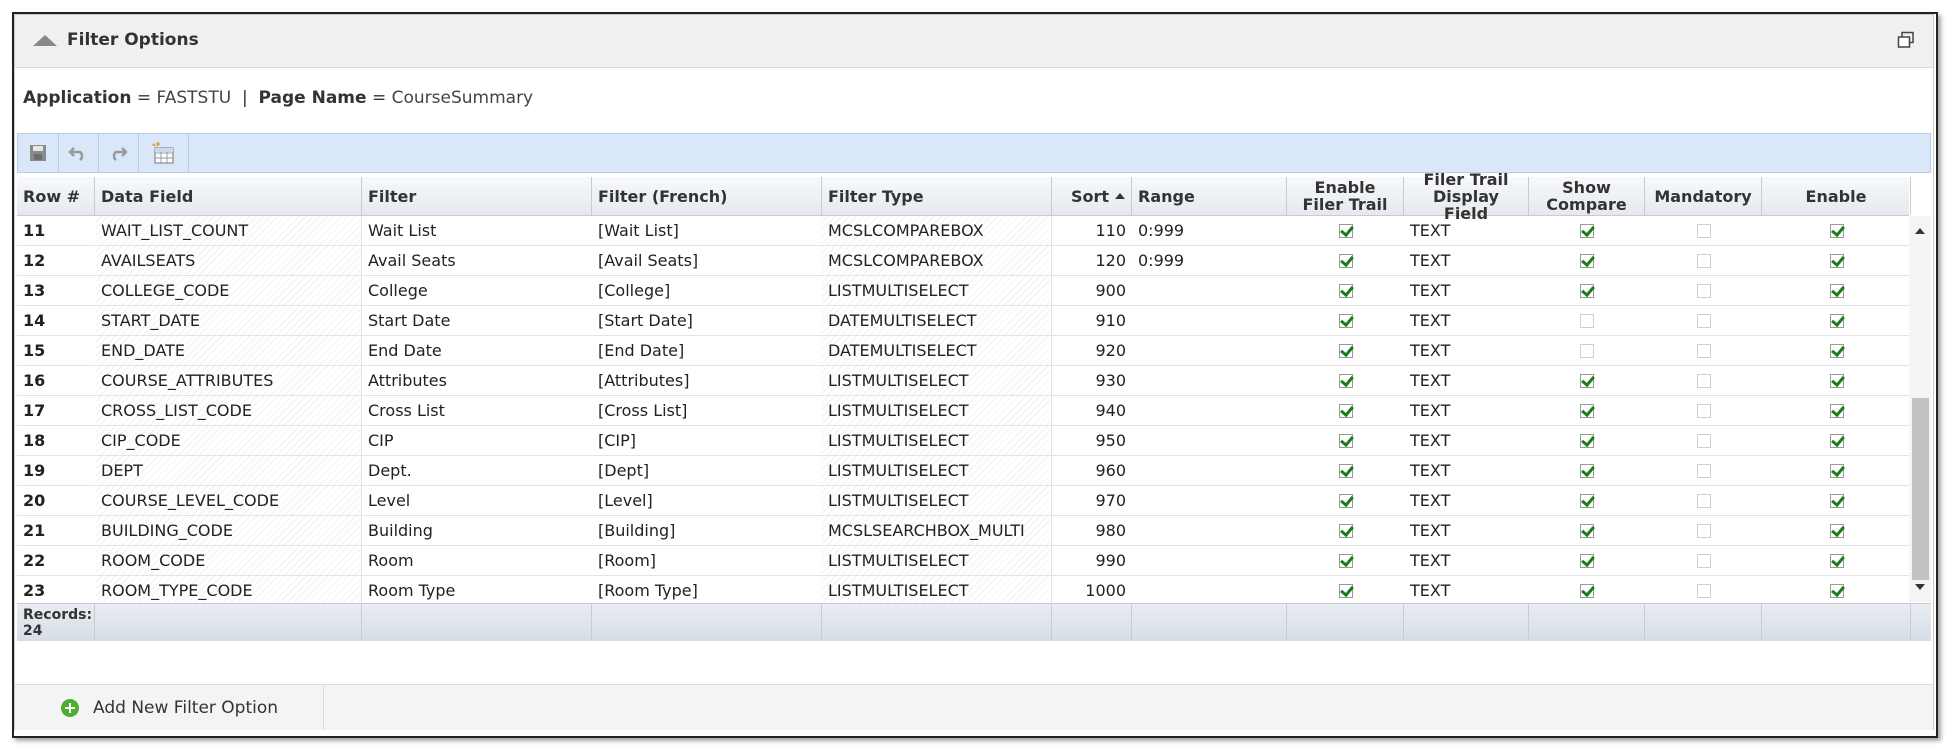 Image resolution: width=1950 pixels, height=750 pixels. Describe the element at coordinates (707, 470) in the screenshot. I see `filter-french-cell: [Dept]` at that location.